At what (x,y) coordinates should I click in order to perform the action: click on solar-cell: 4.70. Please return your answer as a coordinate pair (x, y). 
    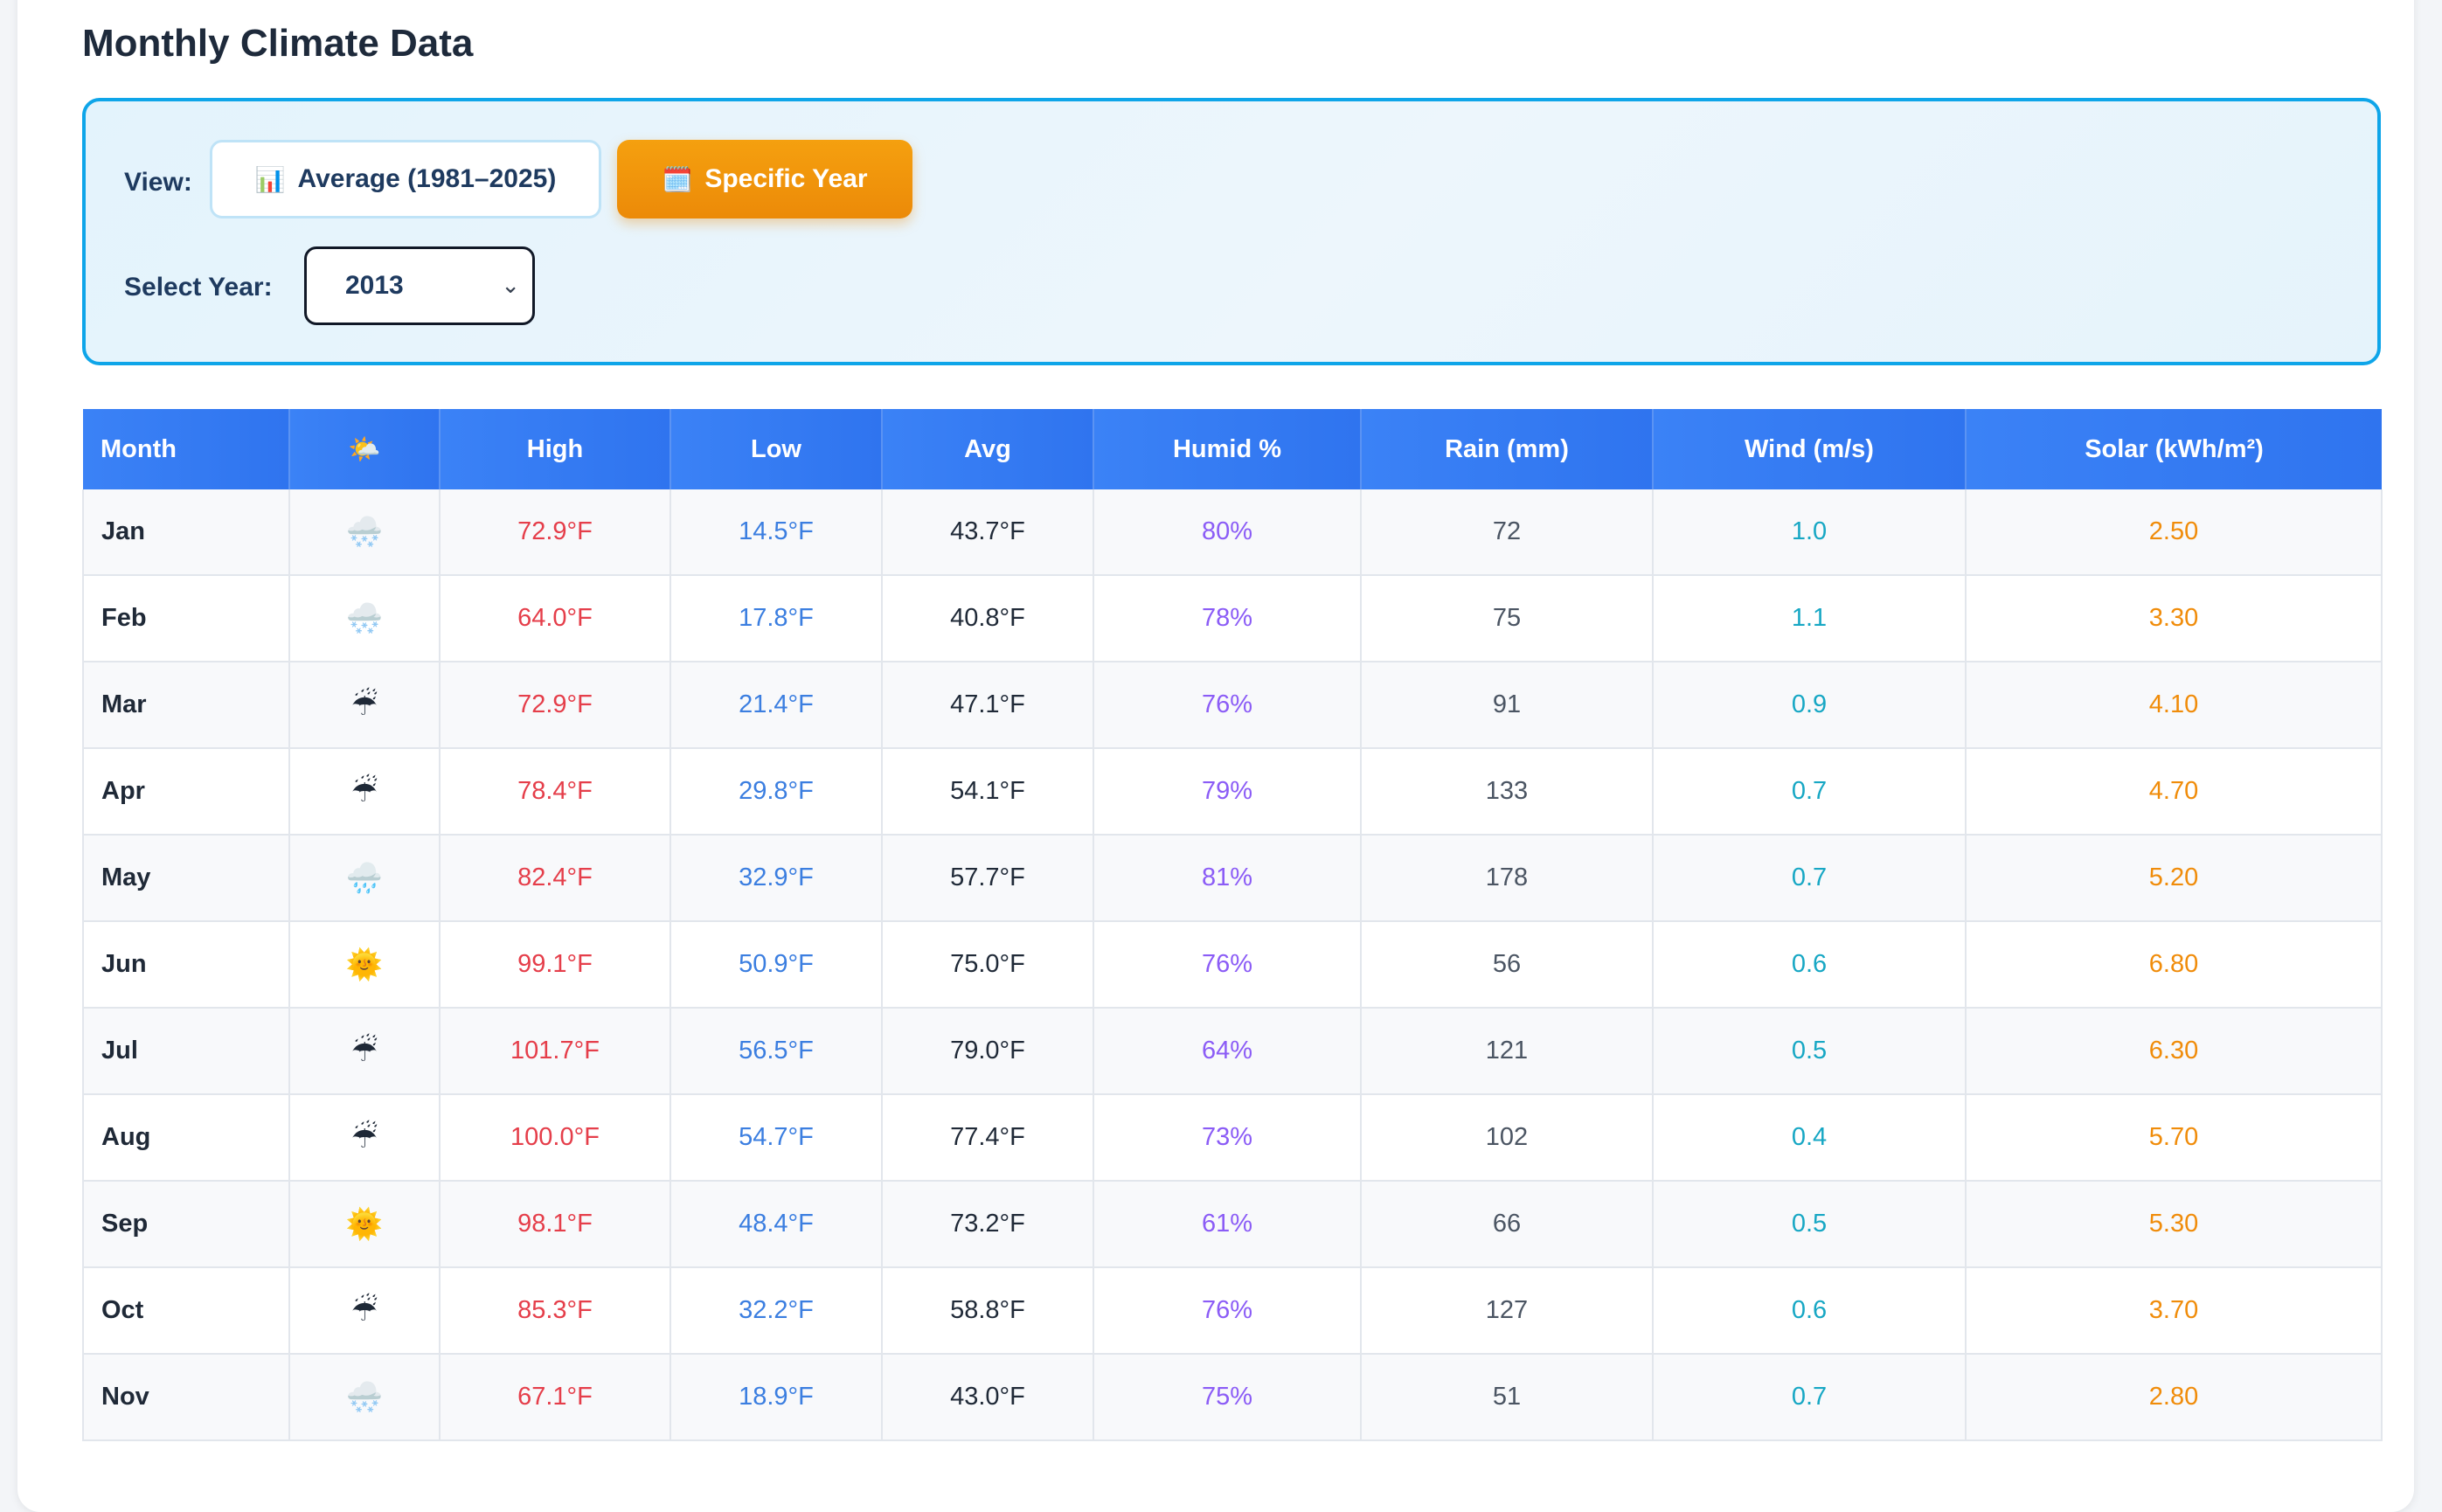
    Looking at the image, I should click on (2175, 792).